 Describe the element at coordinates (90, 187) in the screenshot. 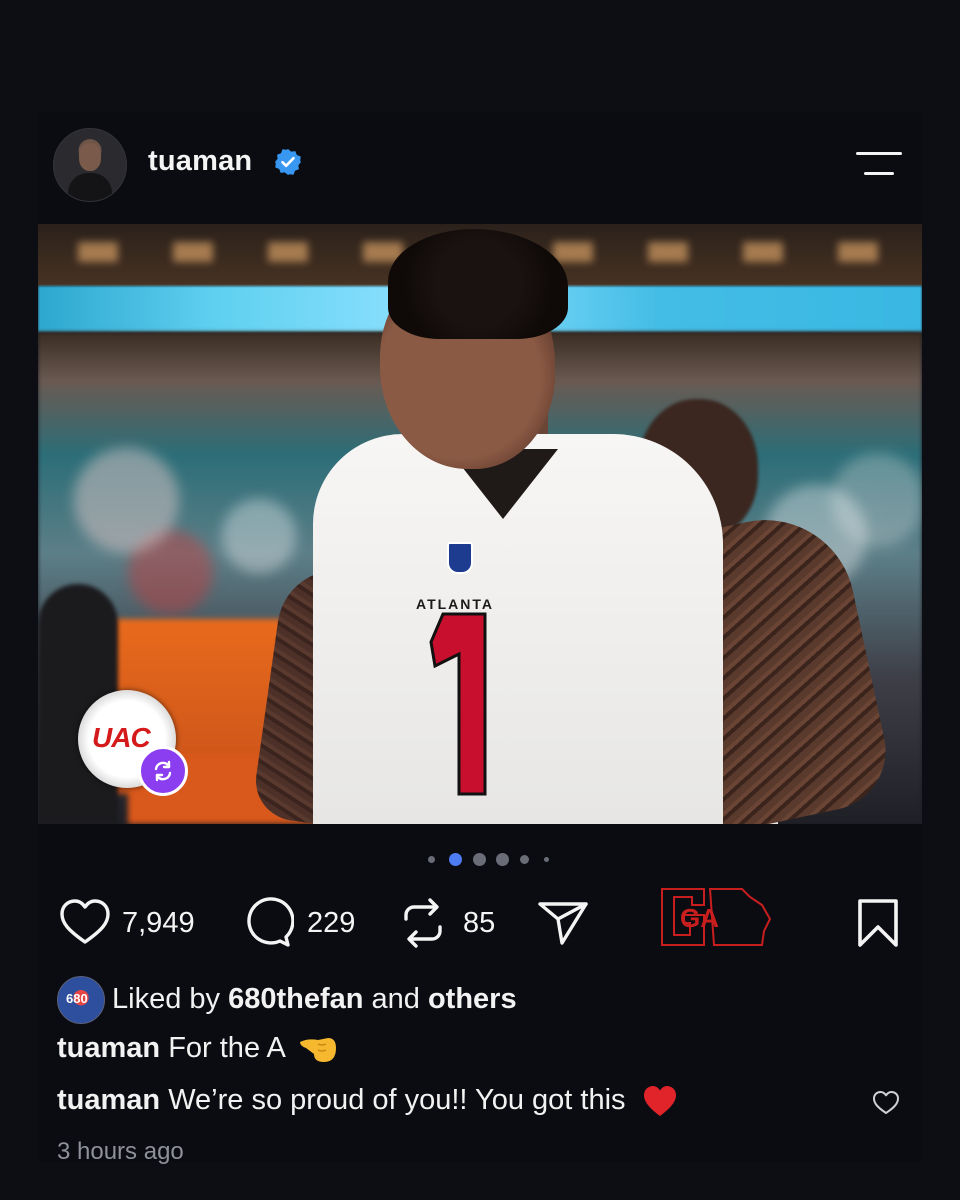

I see `avatar-shirt` at that location.